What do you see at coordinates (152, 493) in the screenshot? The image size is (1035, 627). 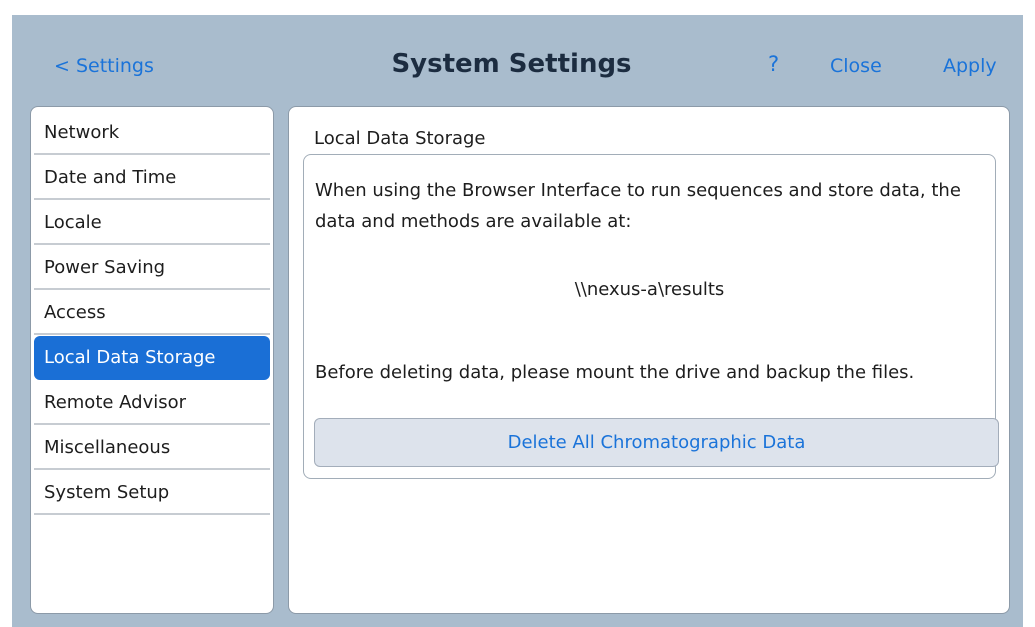 I see `sidebar-item-system-setup: System Setup` at bounding box center [152, 493].